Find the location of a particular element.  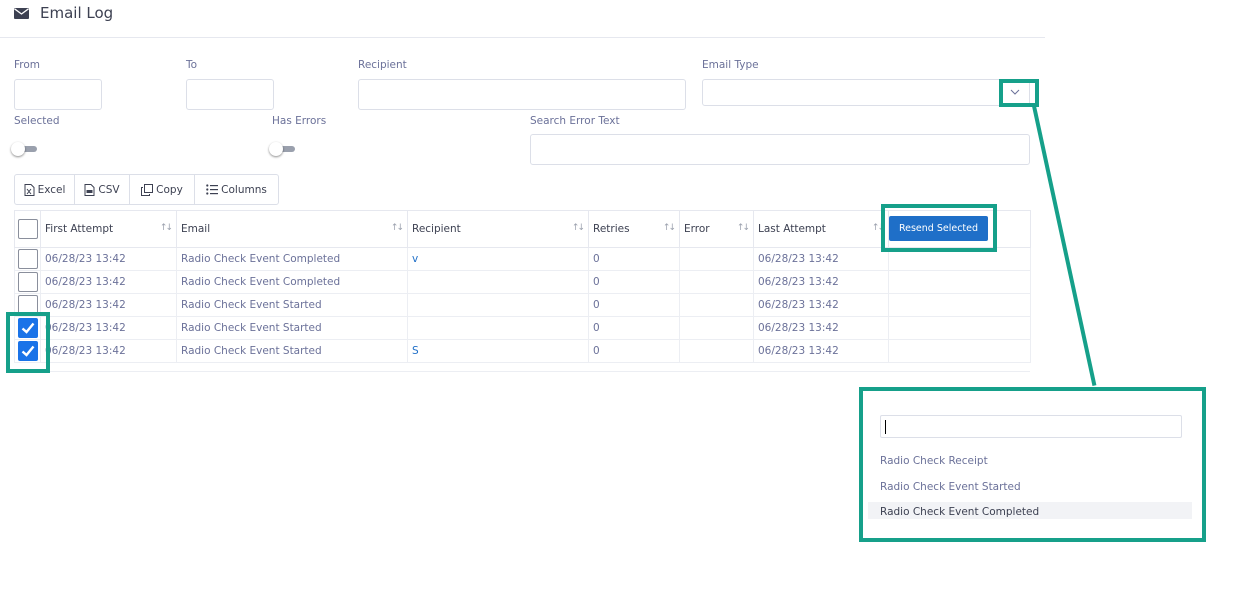

excel-label: Excel is located at coordinates (51, 189).